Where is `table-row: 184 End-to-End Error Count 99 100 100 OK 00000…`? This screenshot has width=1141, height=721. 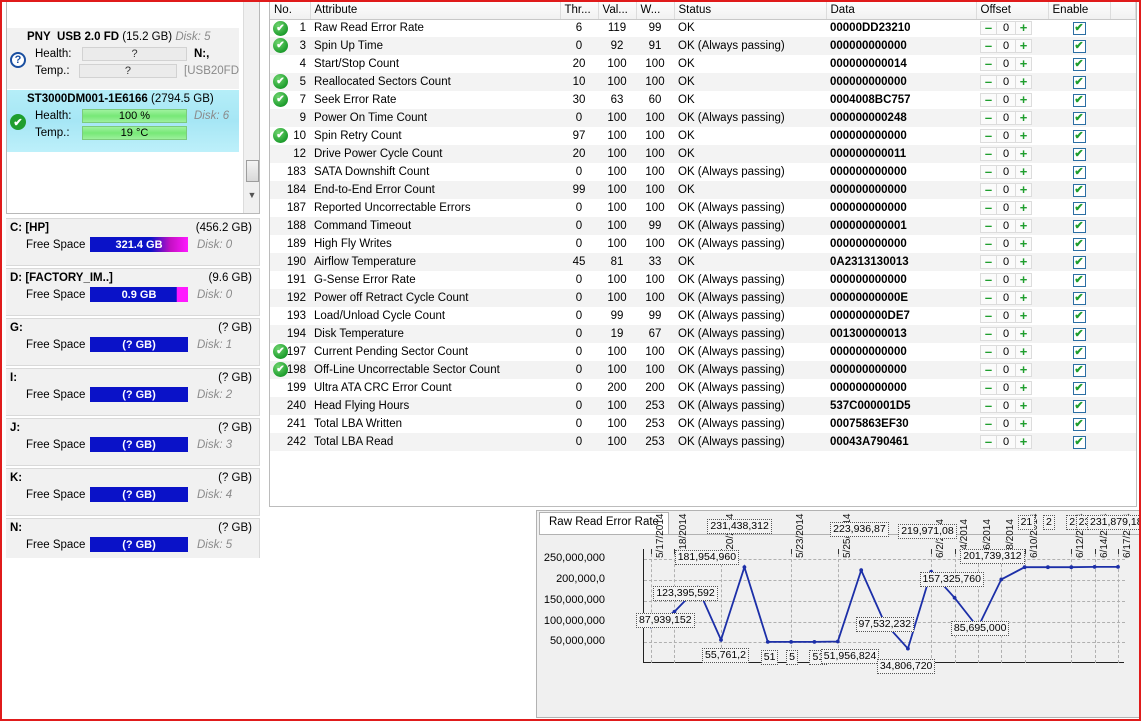
table-row: 184 End-to-End Error Count 99 100 100 OK 00000… is located at coordinates (703, 190).